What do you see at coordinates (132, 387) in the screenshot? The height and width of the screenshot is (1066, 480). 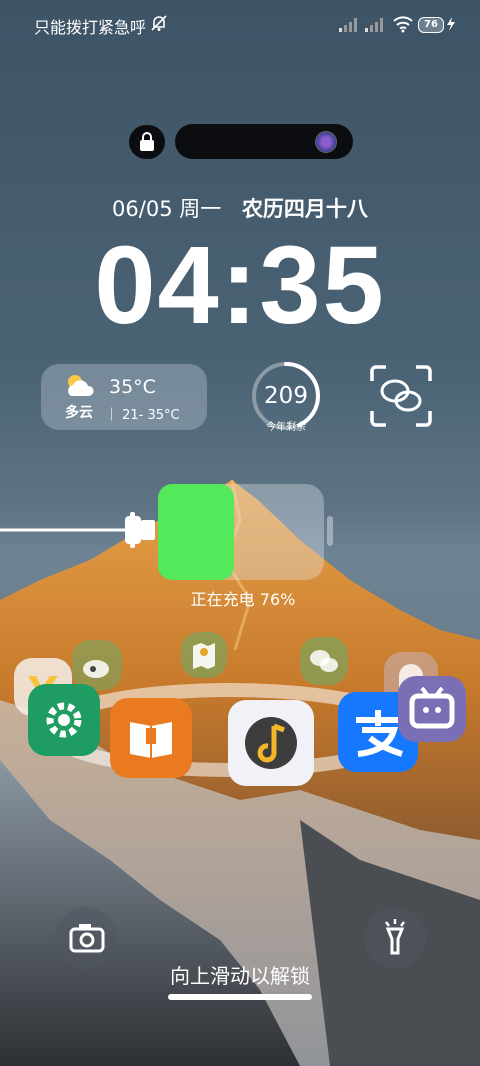 I see `weather-temperature: 35°C` at bounding box center [132, 387].